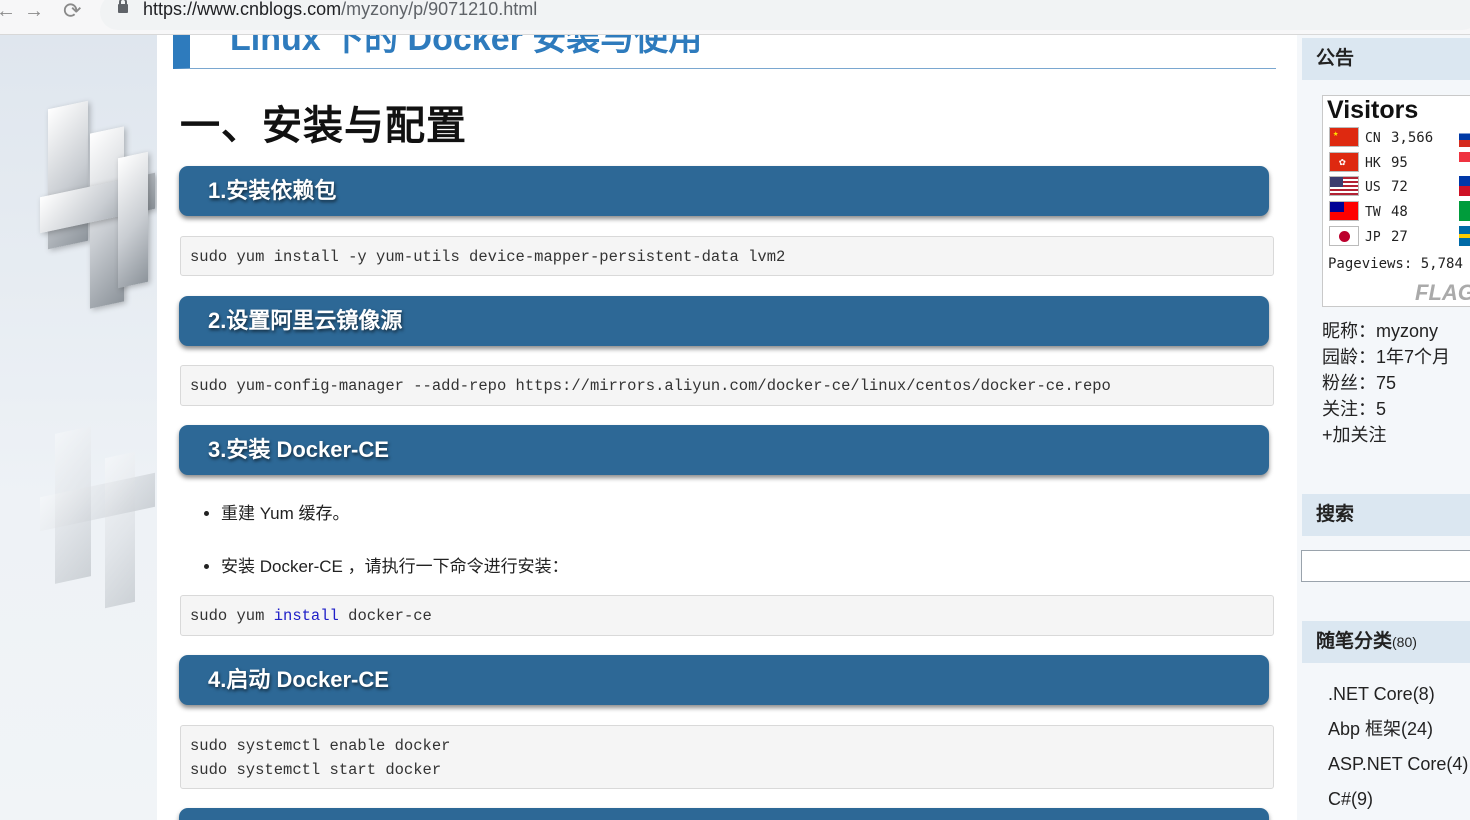 The image size is (1470, 820). Describe the element at coordinates (724, 814) in the screenshot. I see `section-heading-next` at that location.